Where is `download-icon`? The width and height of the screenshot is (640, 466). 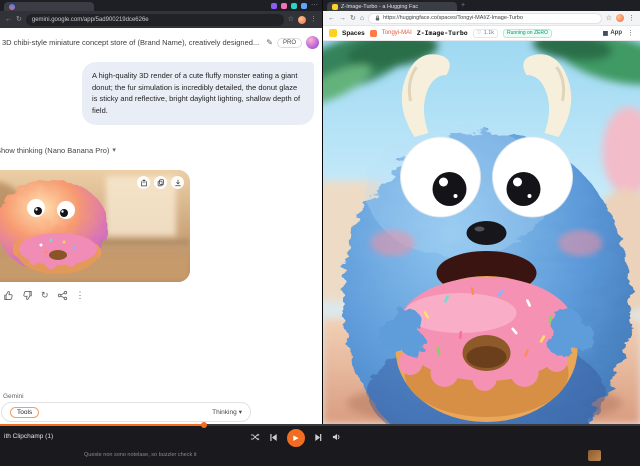 download-icon is located at coordinates (177, 182).